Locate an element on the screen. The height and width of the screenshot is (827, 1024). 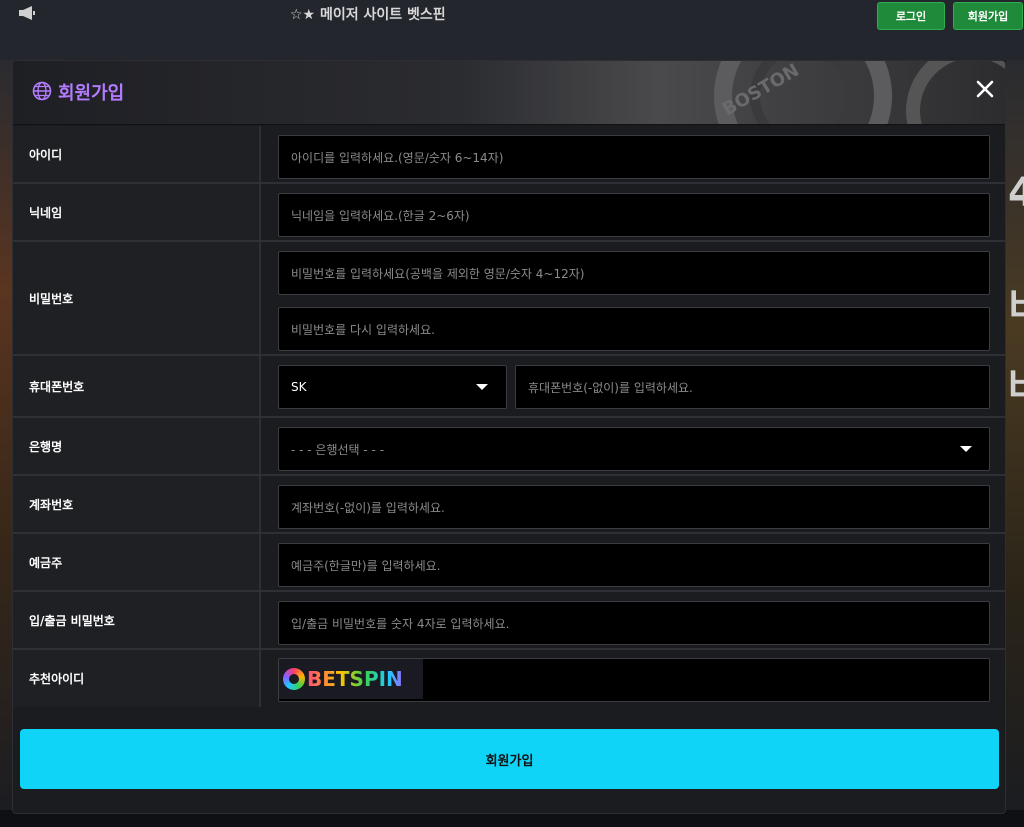
withdraw-password-label: 입/출금 비밀번호 is located at coordinates (137, 620).